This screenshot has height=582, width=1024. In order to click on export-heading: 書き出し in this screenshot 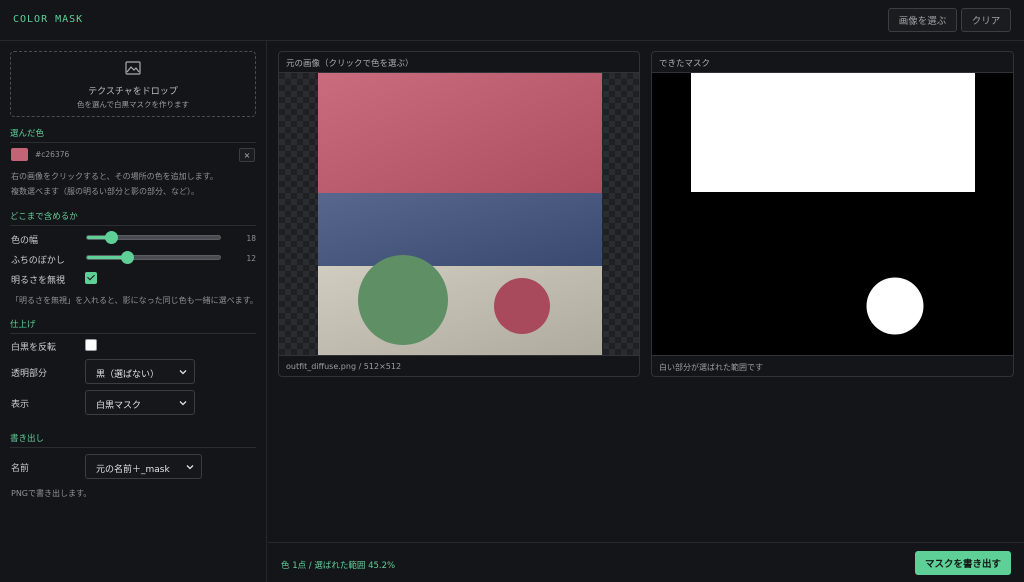, I will do `click(133, 440)`.